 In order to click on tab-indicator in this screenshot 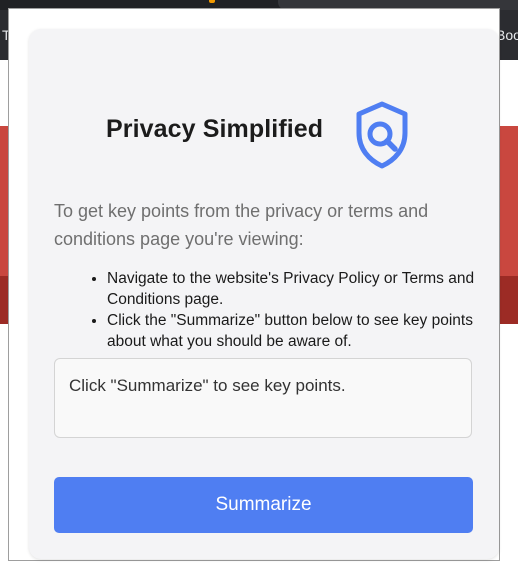, I will do `click(212, 1)`.